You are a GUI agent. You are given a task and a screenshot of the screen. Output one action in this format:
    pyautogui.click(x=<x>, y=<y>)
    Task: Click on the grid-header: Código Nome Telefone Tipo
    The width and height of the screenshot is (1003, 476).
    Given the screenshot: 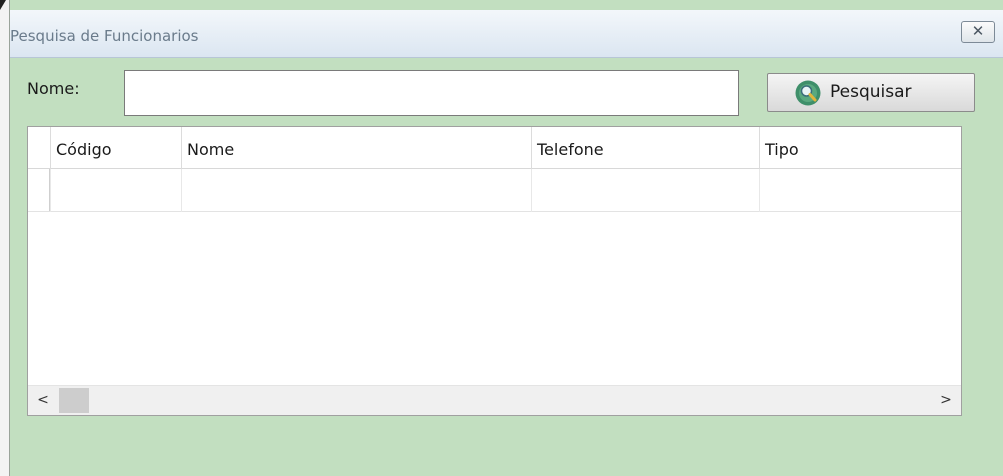 What is the action you would take?
    pyautogui.click(x=494, y=148)
    